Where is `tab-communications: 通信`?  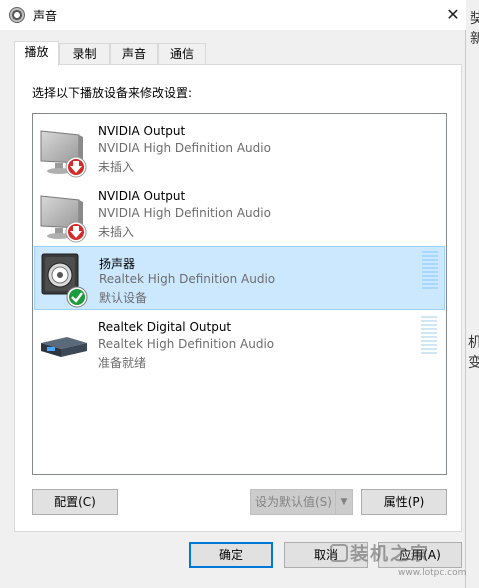 tab-communications: 通信 is located at coordinates (182, 54).